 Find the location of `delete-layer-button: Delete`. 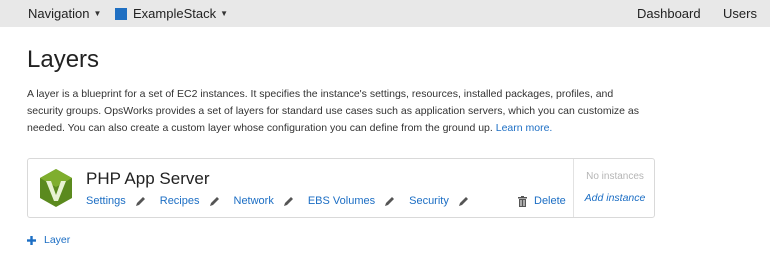

delete-layer-button: Delete is located at coordinates (542, 201).